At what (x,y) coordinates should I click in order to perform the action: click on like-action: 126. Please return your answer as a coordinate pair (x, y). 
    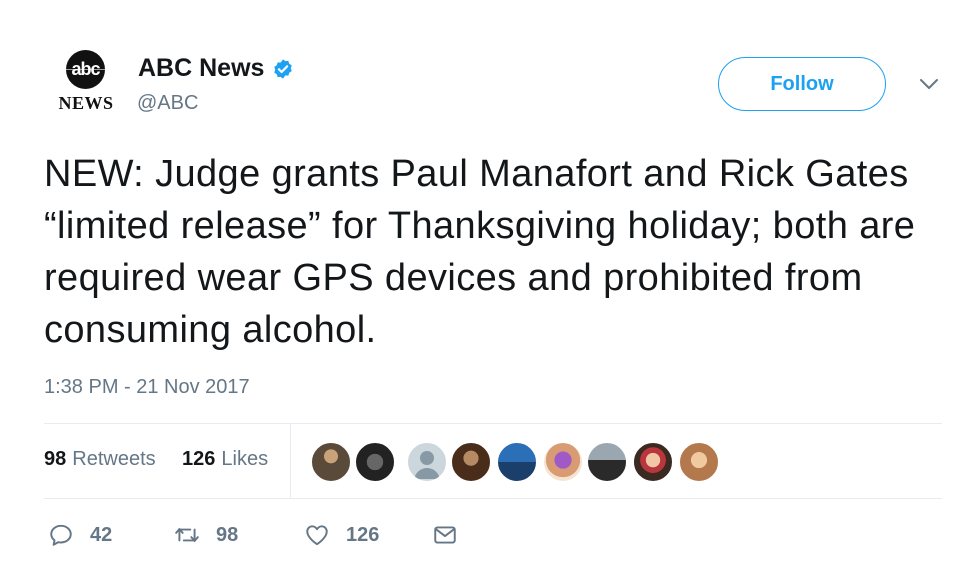
    Looking at the image, I should click on (341, 535).